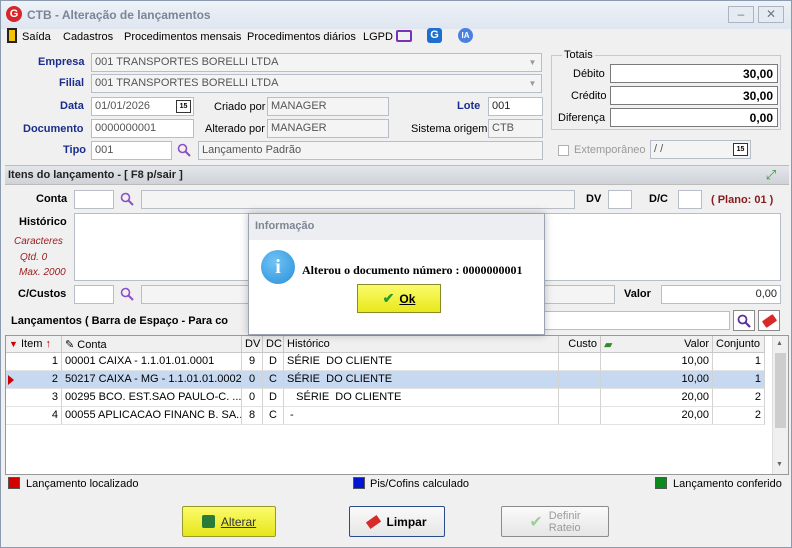 The height and width of the screenshot is (548, 792). What do you see at coordinates (88, 37) in the screenshot?
I see `menu-cadastros: Cadastros` at bounding box center [88, 37].